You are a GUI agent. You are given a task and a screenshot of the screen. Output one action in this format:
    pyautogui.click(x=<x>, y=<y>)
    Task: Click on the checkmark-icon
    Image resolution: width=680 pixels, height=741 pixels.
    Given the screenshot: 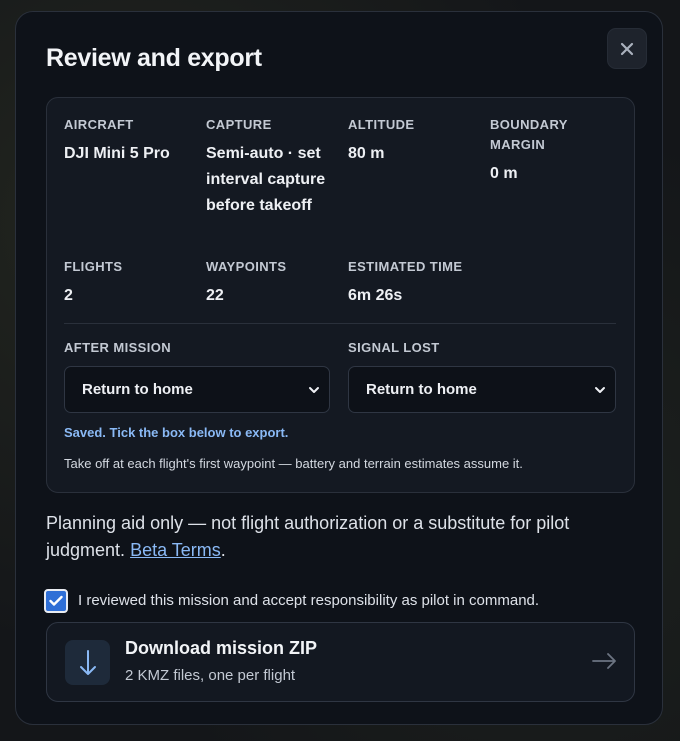 What is the action you would take?
    pyautogui.click(x=56, y=600)
    